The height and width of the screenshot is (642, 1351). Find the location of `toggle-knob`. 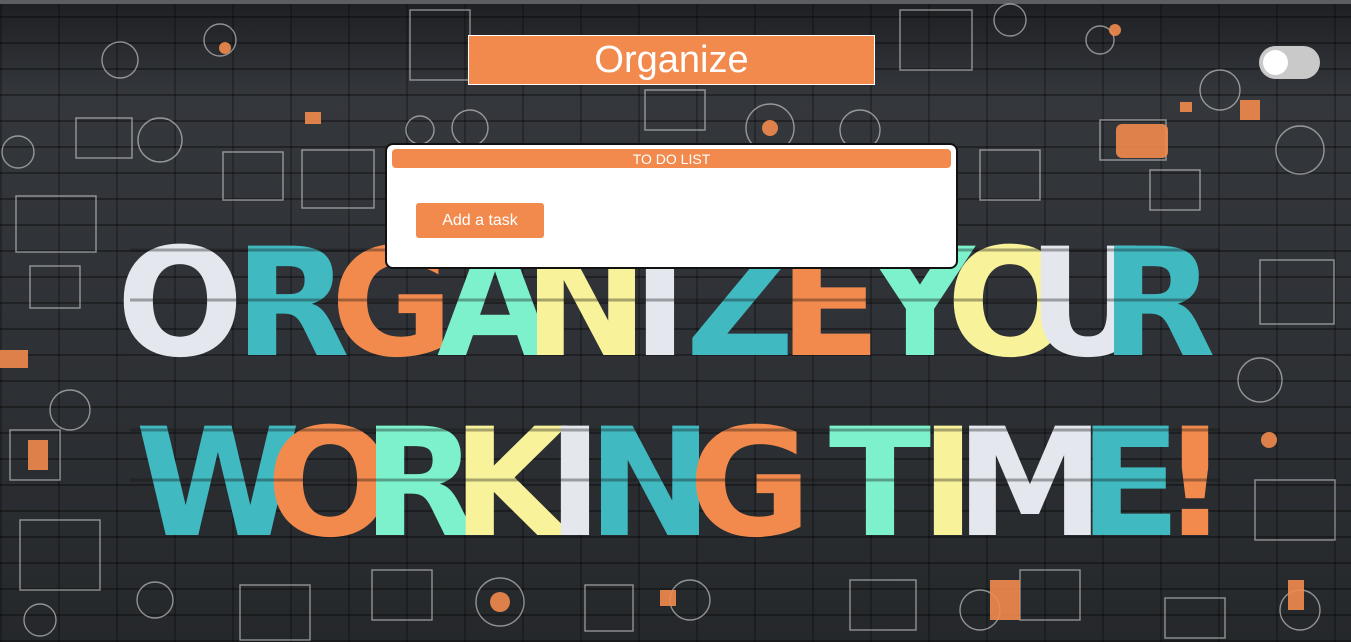

toggle-knob is located at coordinates (1275, 62).